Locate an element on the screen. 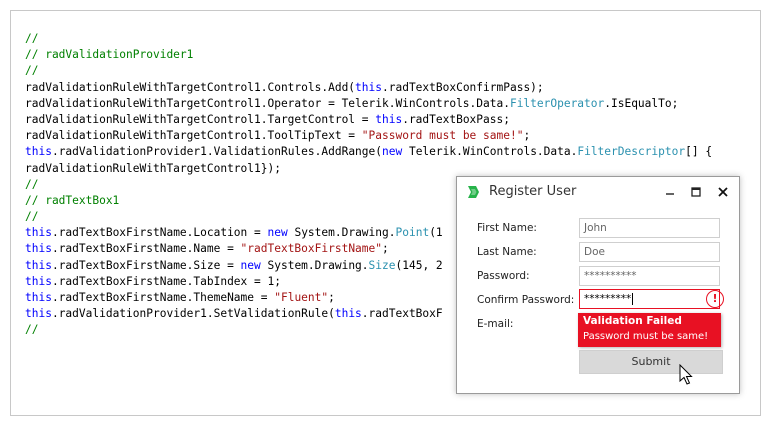 The image size is (770, 426). password-label: Password: is located at coordinates (503, 276).